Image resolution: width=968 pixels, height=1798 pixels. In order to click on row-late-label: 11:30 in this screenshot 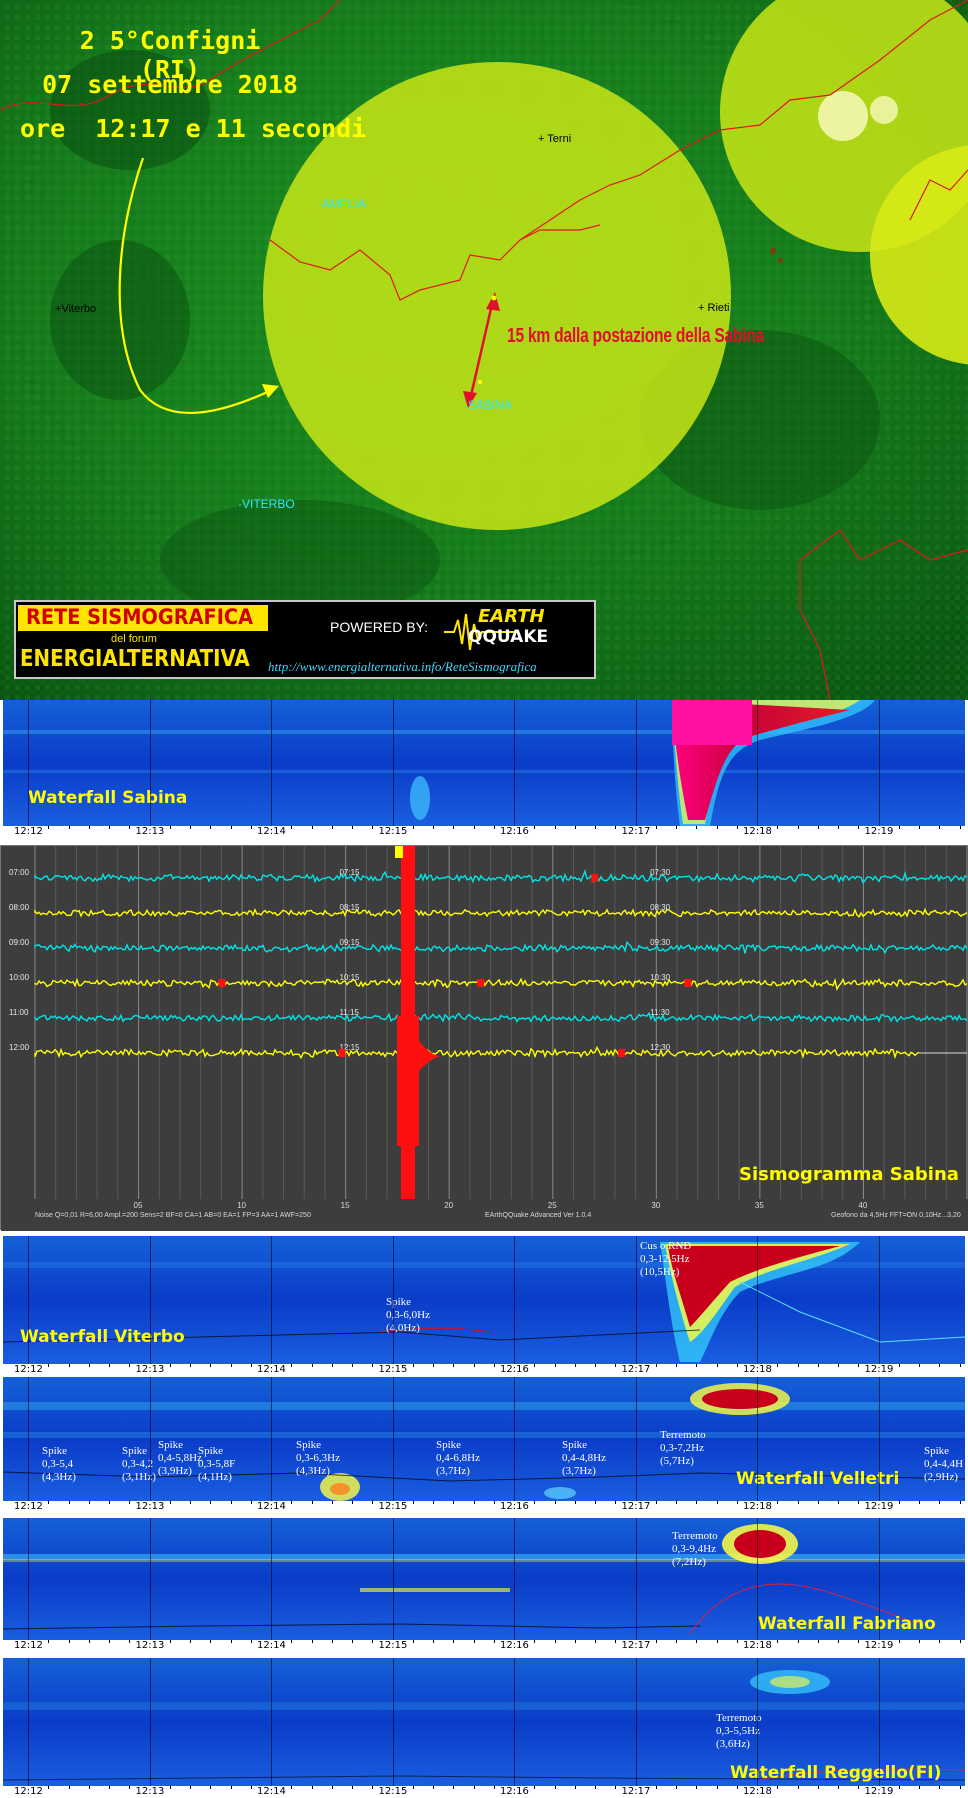, I will do `click(660, 1012)`.